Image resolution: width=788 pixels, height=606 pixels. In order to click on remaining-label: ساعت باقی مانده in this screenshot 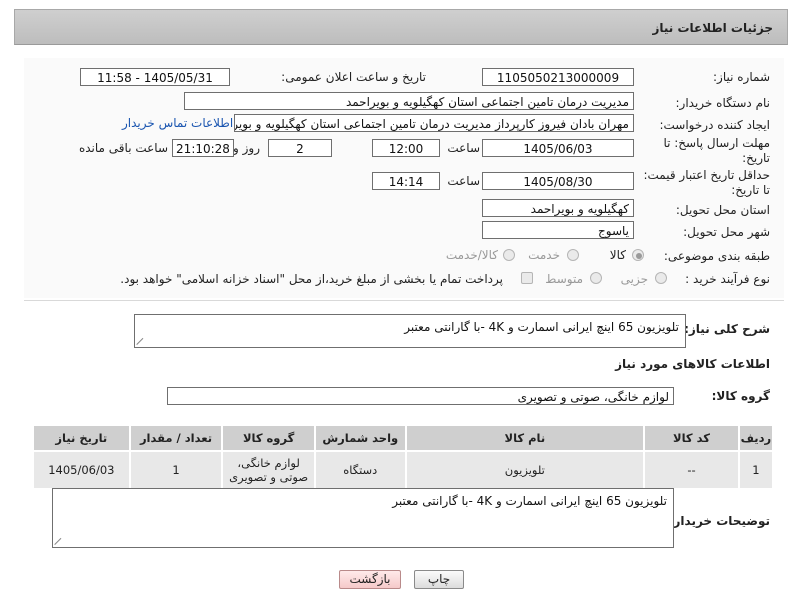, I will do `click(123, 148)`.